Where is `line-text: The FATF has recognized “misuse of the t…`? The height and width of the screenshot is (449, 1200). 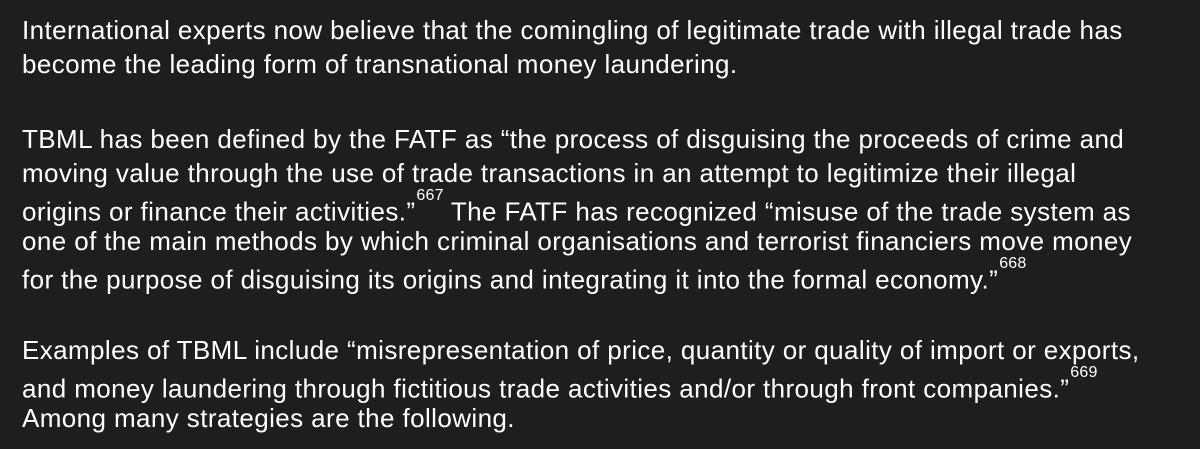
line-text: The FATF has recognized “misuse of the t… is located at coordinates (787, 211).